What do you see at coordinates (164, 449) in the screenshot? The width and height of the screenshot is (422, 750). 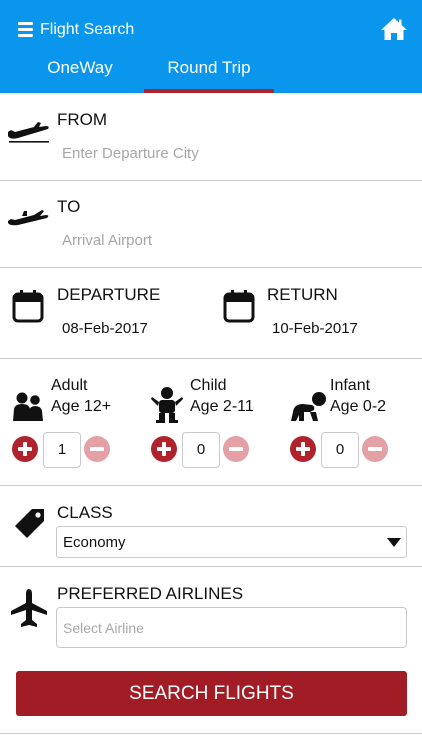 I see `child-increment-button` at bounding box center [164, 449].